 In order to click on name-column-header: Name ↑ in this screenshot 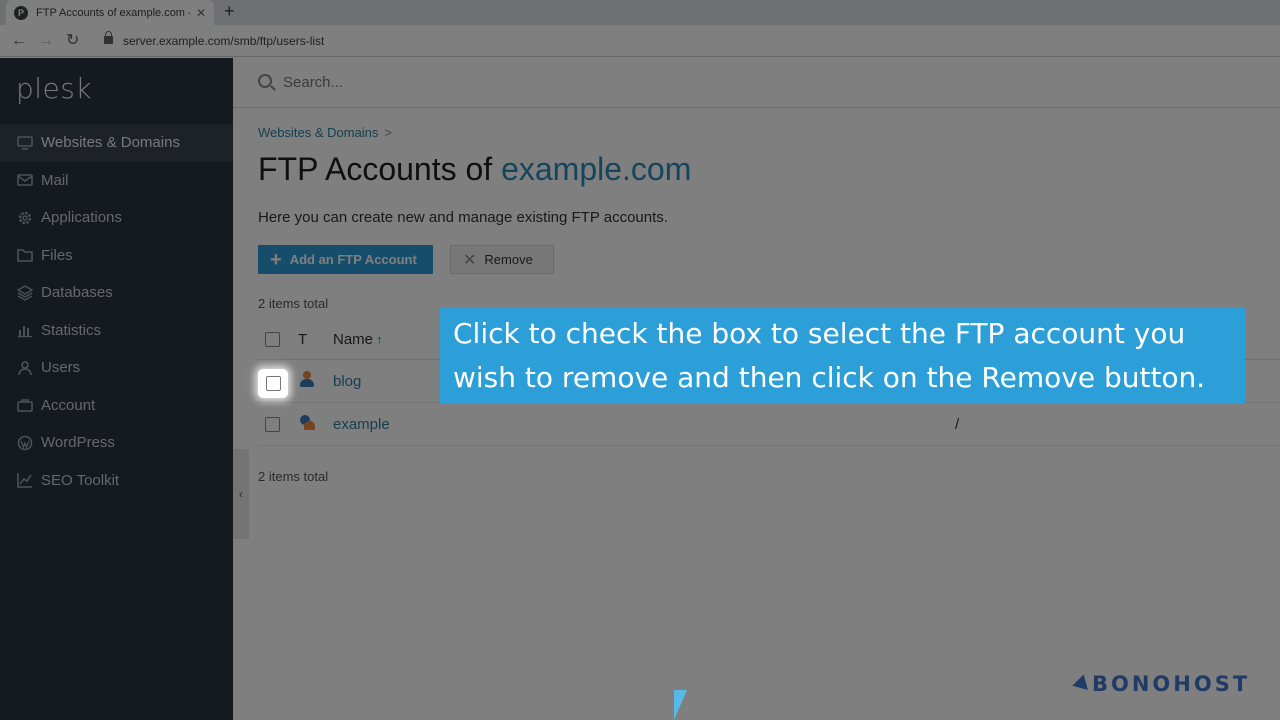, I will do `click(358, 339)`.